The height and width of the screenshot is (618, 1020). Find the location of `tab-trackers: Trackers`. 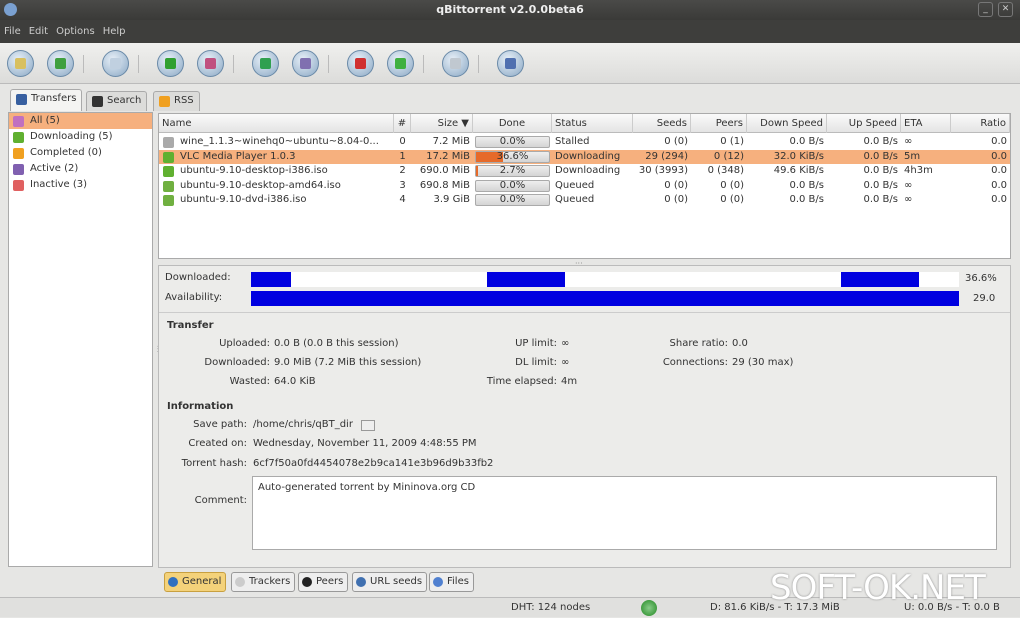

tab-trackers: Trackers is located at coordinates (263, 582).